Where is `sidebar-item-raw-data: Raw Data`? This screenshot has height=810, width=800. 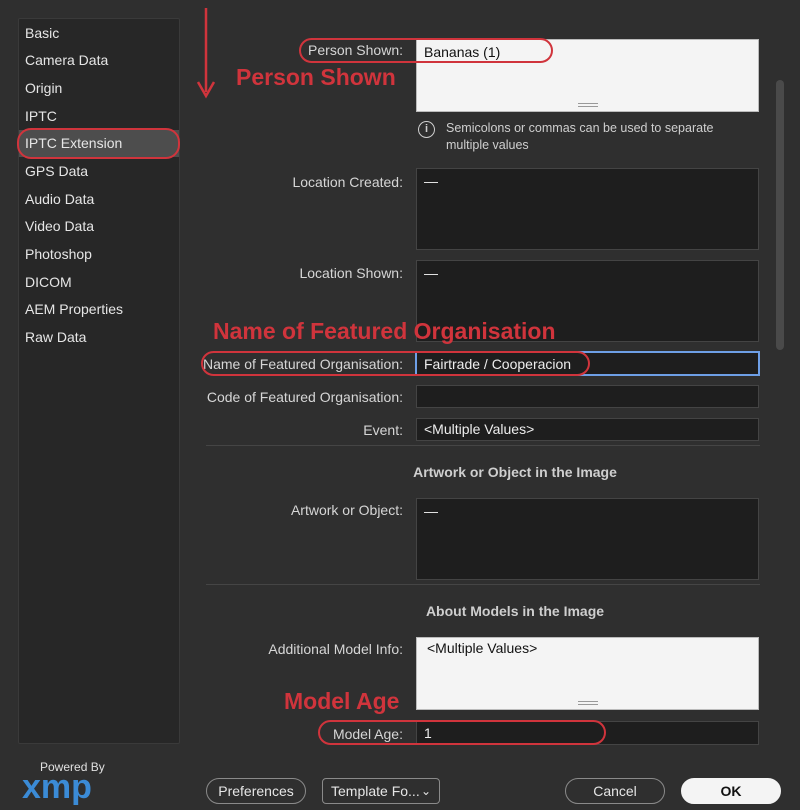 sidebar-item-raw-data: Raw Data is located at coordinates (99, 337).